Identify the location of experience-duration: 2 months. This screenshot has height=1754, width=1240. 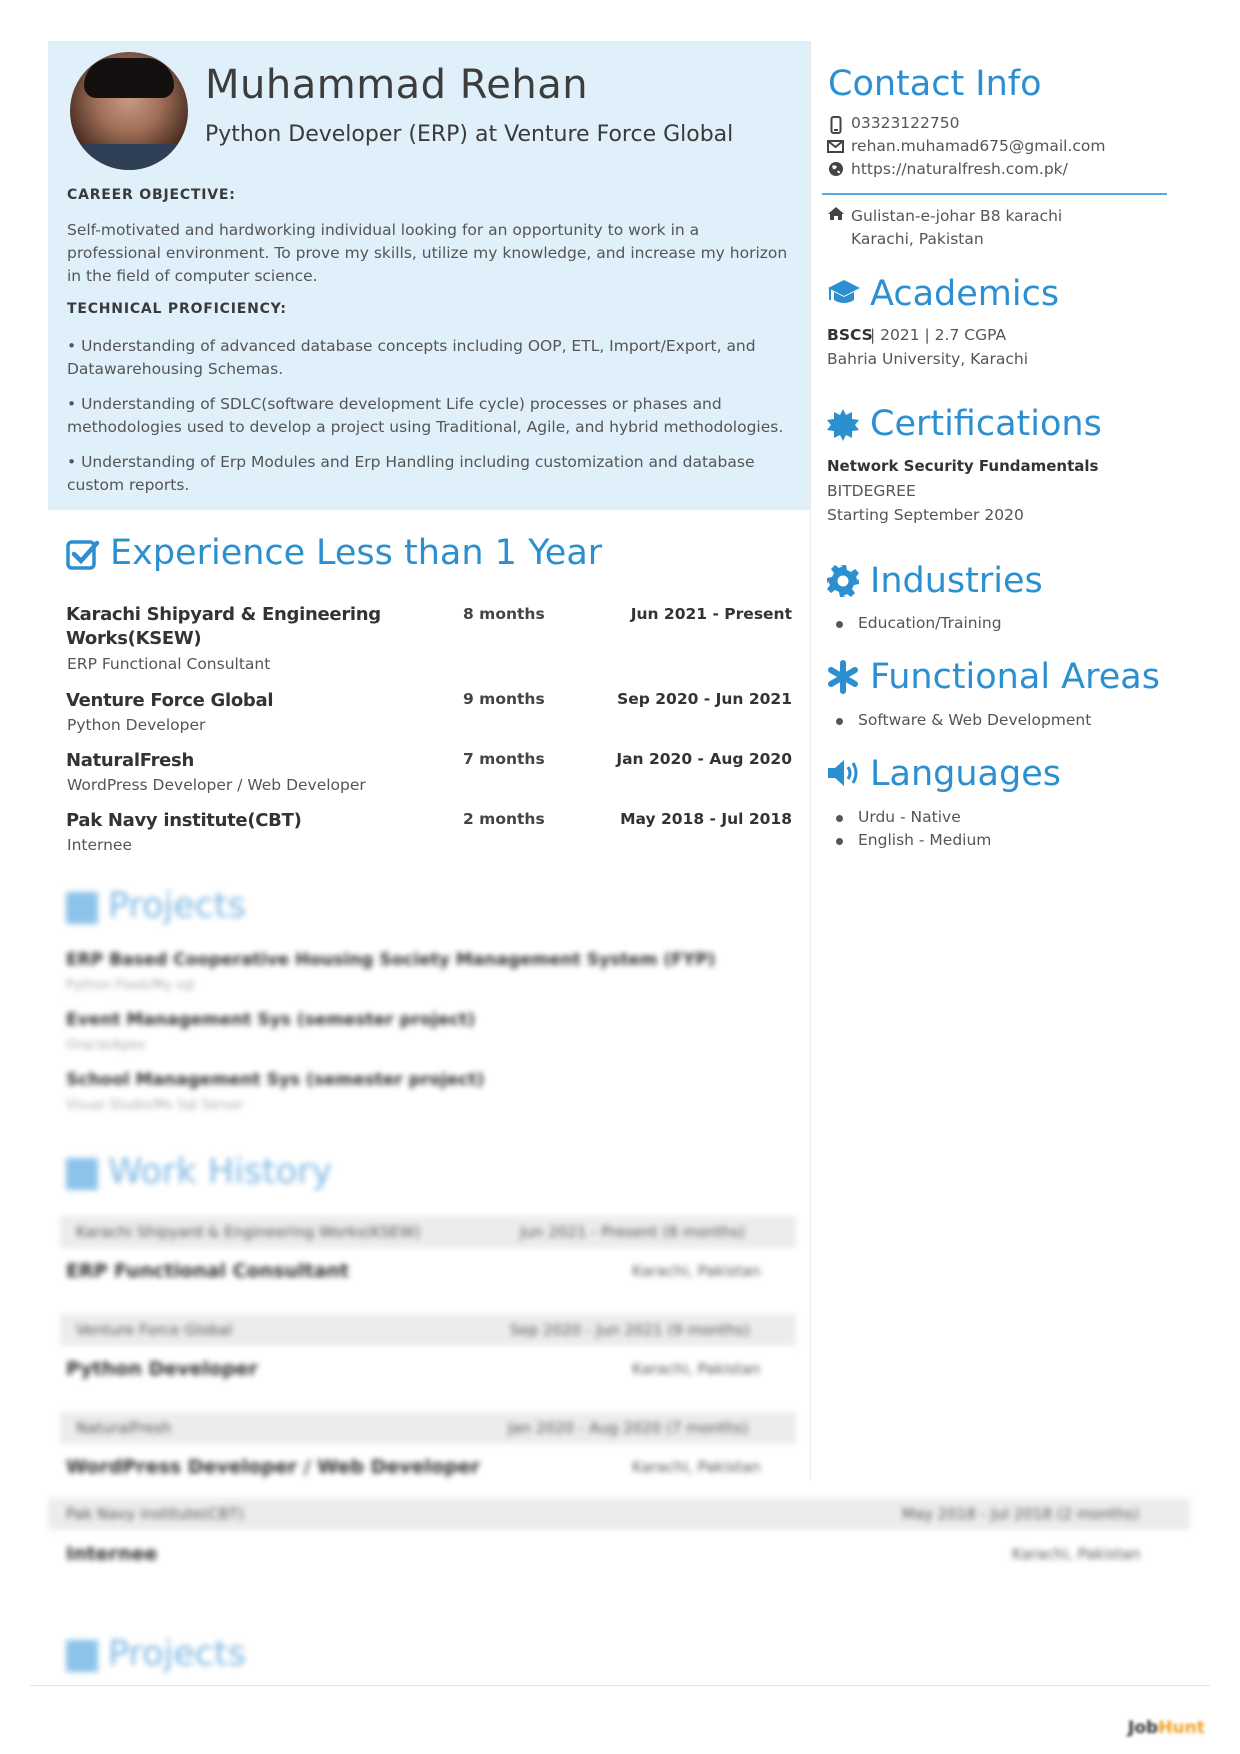
(504, 819).